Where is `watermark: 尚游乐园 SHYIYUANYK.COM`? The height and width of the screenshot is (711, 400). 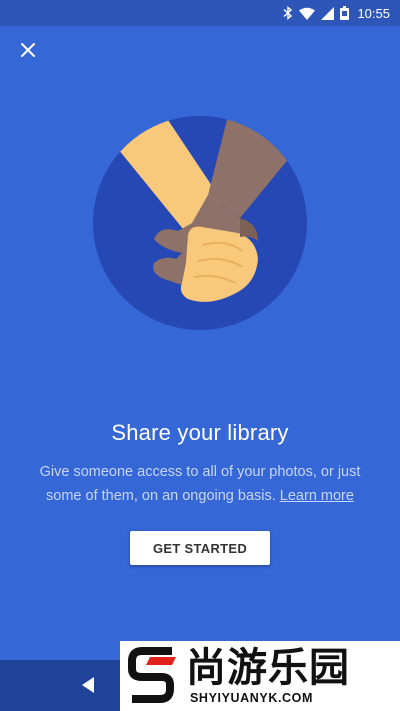
watermark: 尚游乐园 SHYIYUANYK.COM is located at coordinates (260, 676).